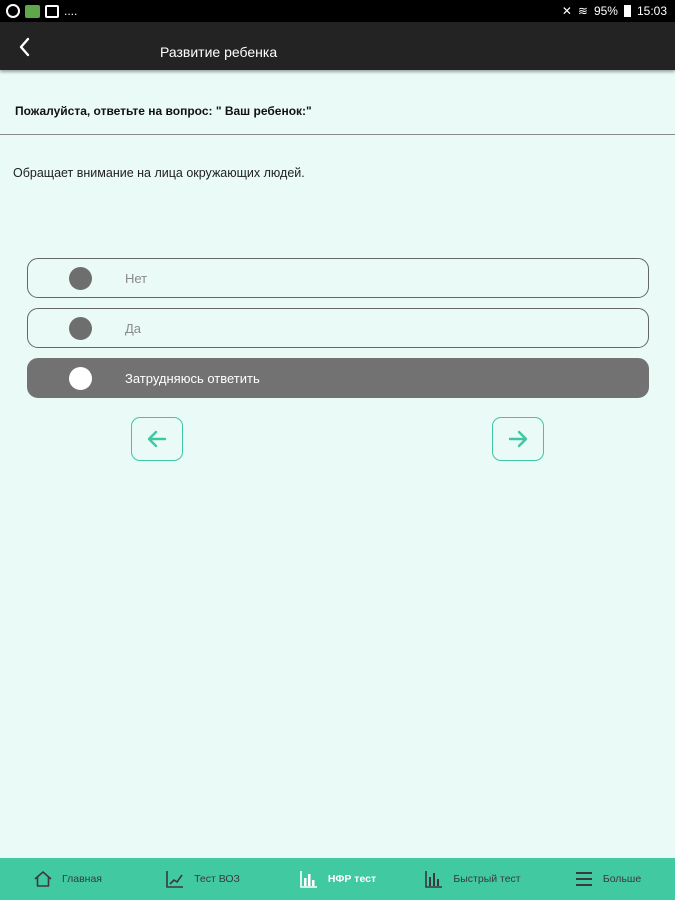 This screenshot has width=675, height=900. I want to click on mute-icon: ✕, so click(566, 11).